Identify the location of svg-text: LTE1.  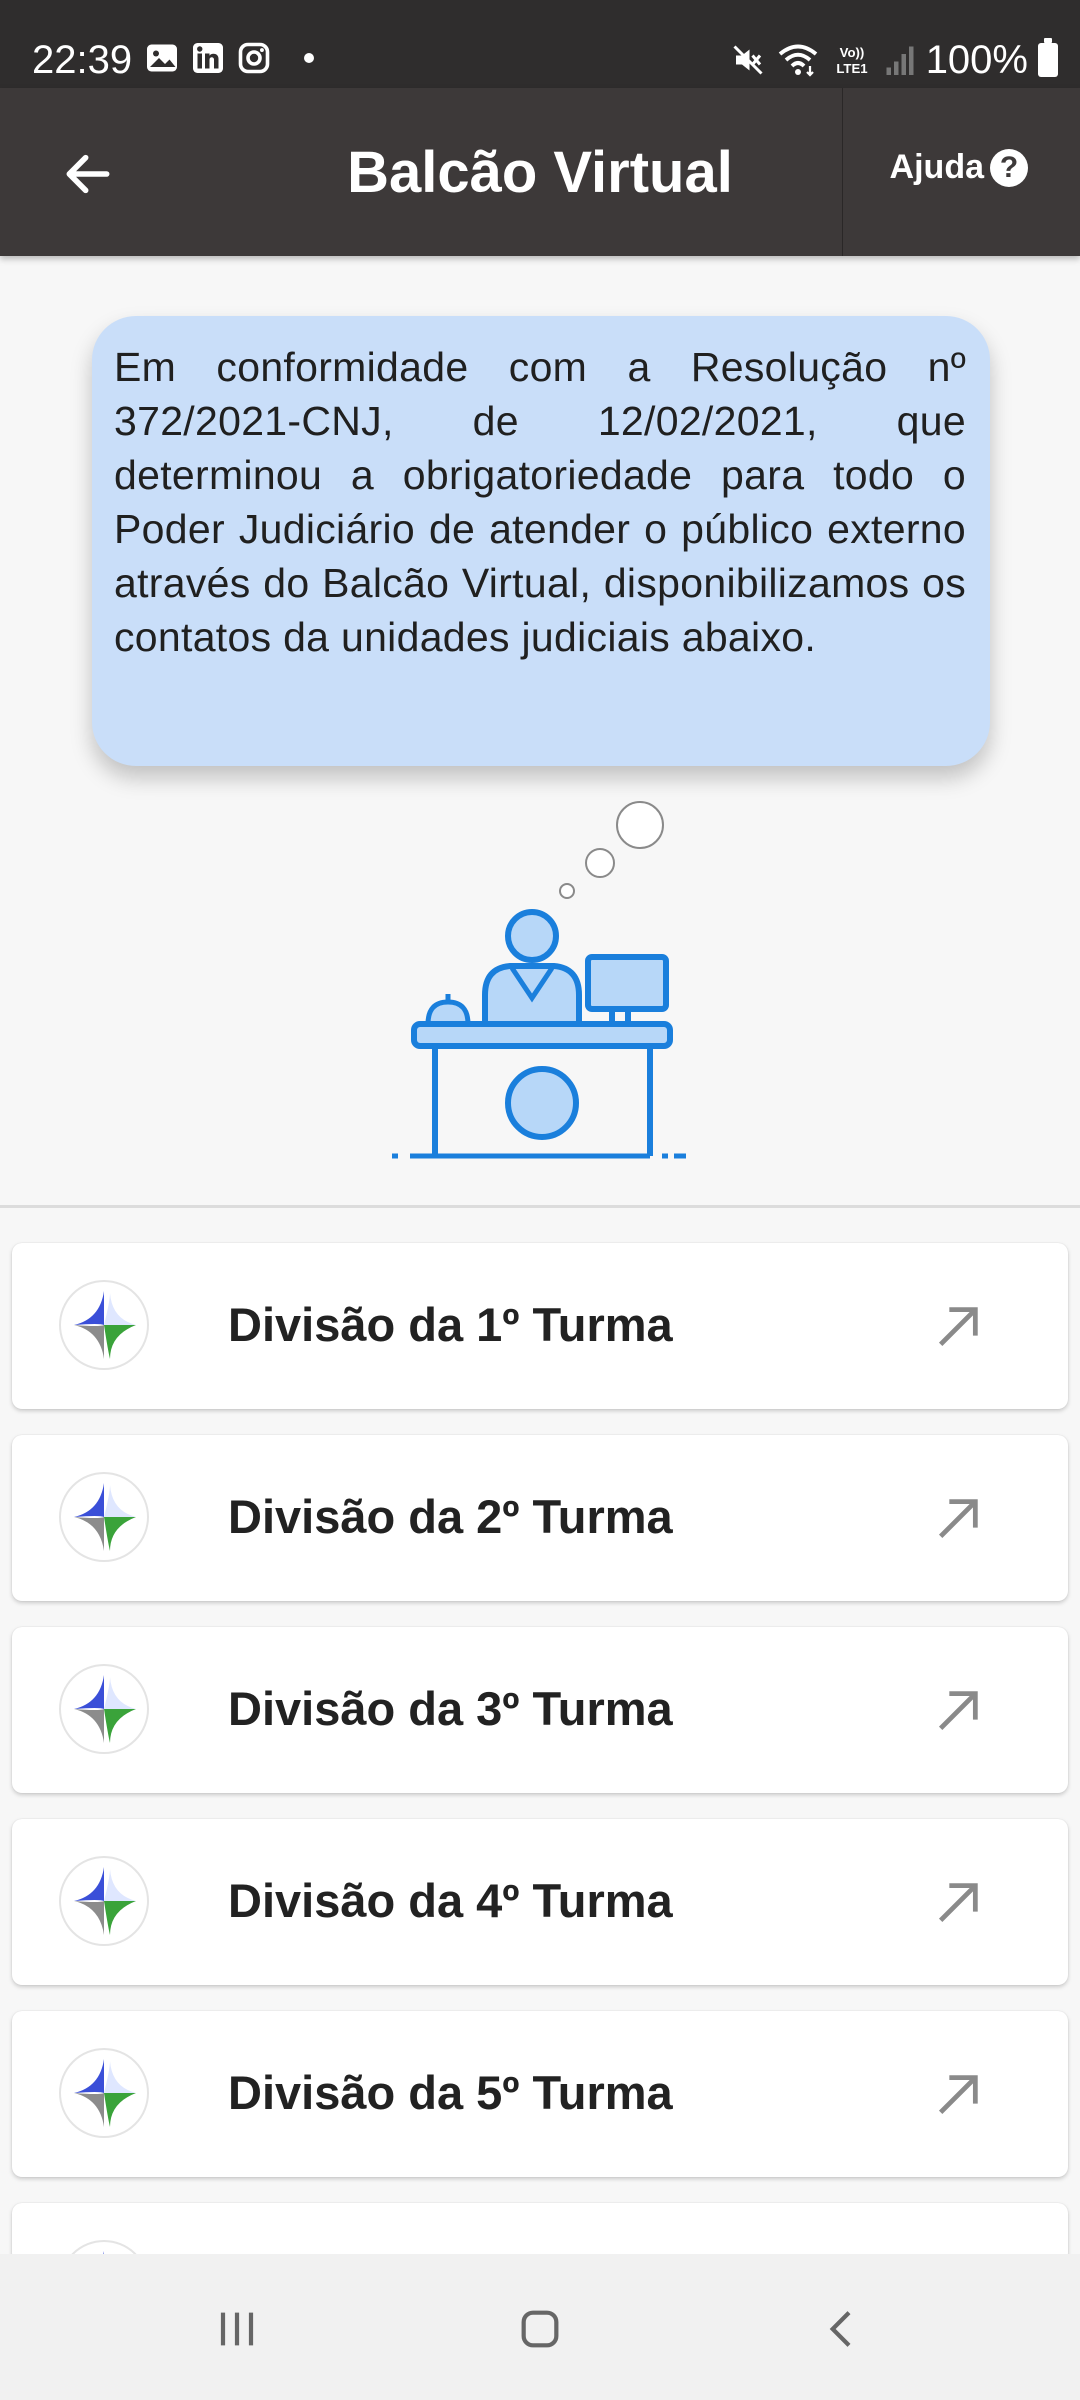
(851, 68).